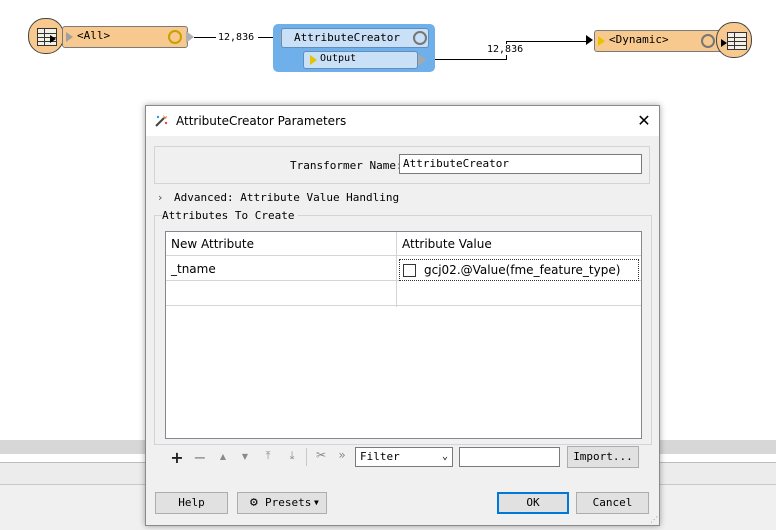 This screenshot has width=776, height=530. I want to click on cut-icon: ✂, so click(321, 455).